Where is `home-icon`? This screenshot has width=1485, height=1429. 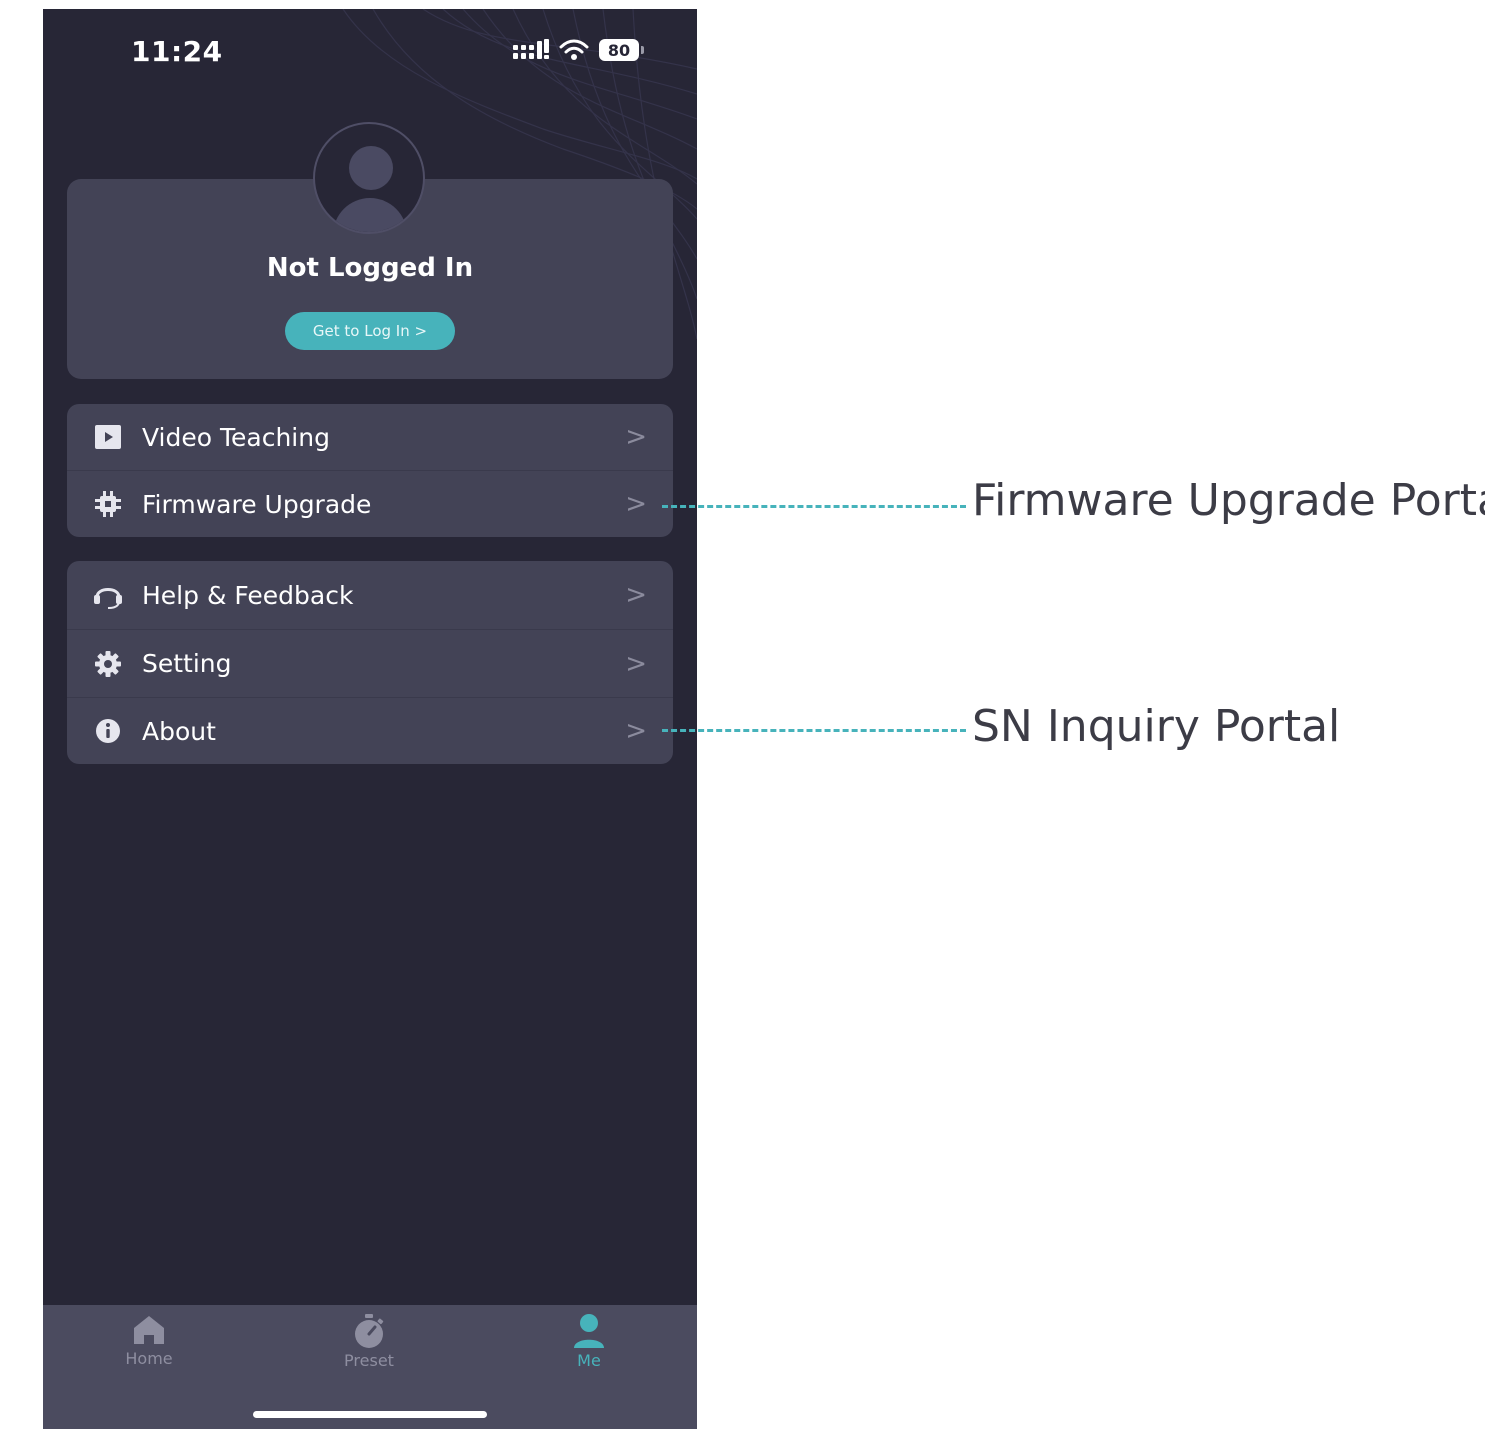 home-icon is located at coordinates (149, 1330).